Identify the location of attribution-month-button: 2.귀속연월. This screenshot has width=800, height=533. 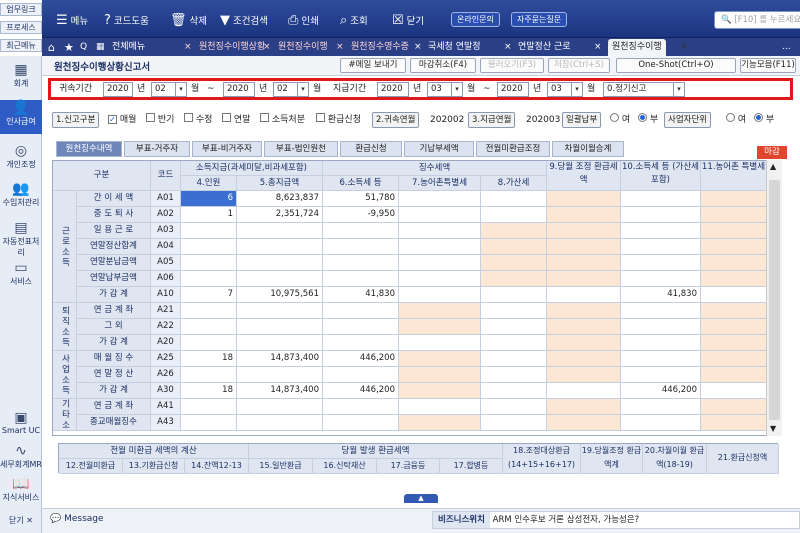
(396, 120).